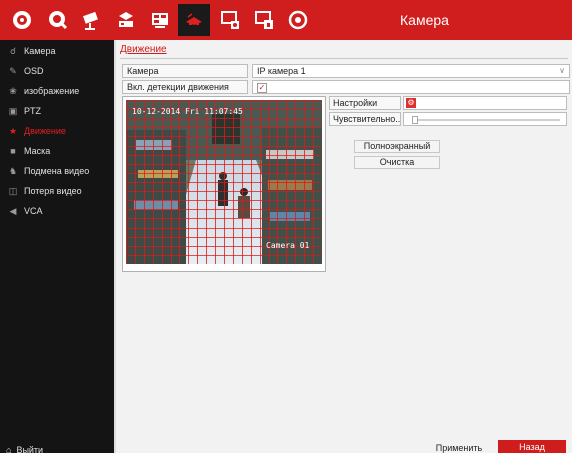 The height and width of the screenshot is (453, 572). What do you see at coordinates (13, 70) in the screenshot?
I see `osd-icon: ✎` at bounding box center [13, 70].